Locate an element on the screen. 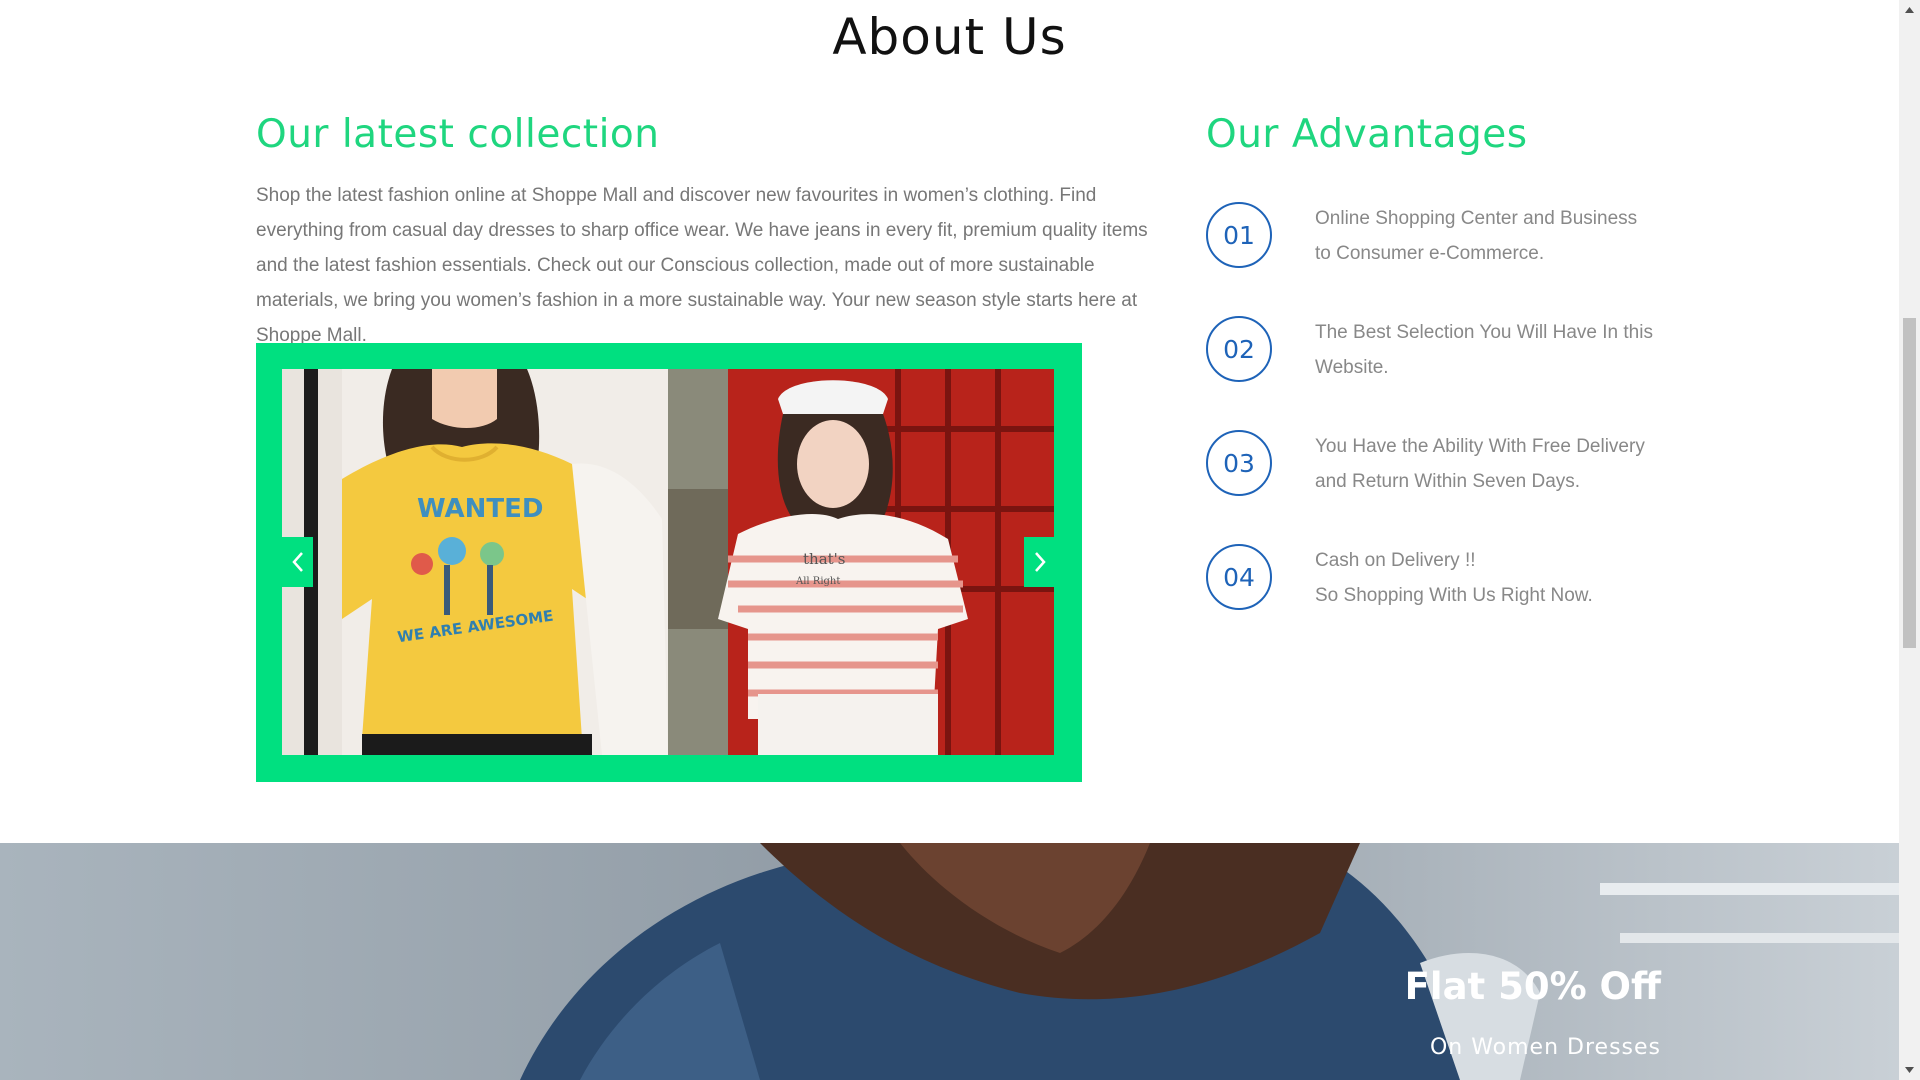 The width and height of the screenshot is (1920, 1080). advantage-line-1: Online Shopping Center and Business is located at coordinates (1476, 218).